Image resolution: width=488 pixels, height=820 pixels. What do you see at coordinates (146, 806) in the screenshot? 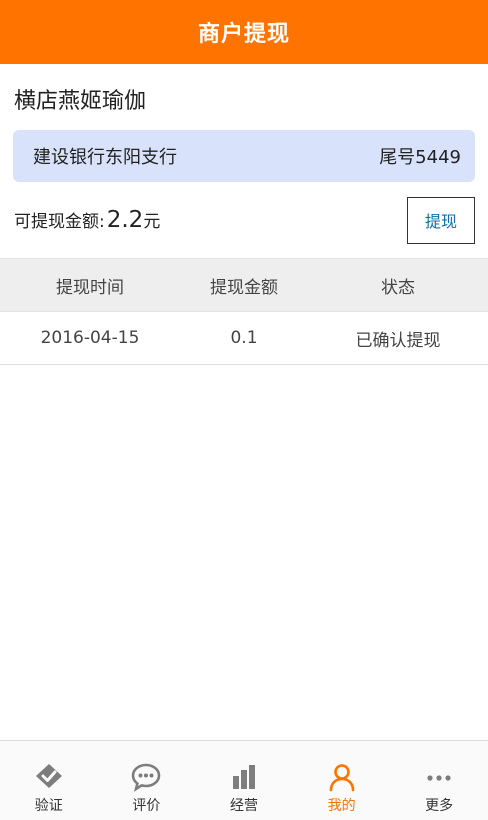
I see `tab-label: 评价` at bounding box center [146, 806].